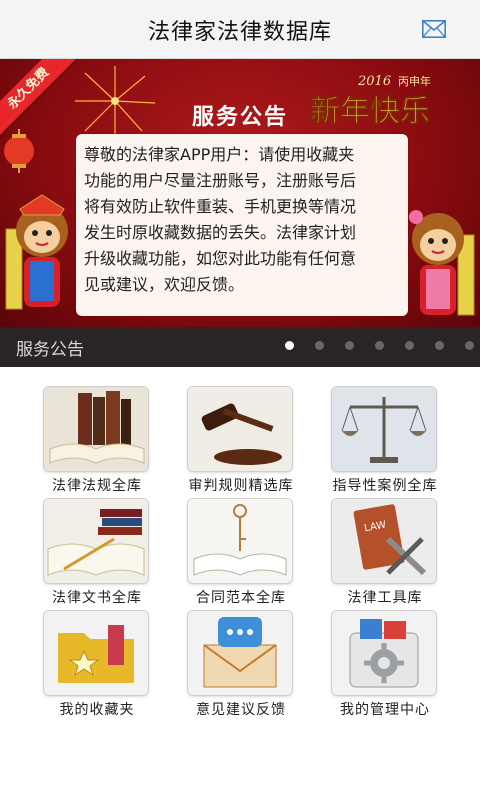  Describe the element at coordinates (220, 232) in the screenshot. I see `notice-line: 发生时原收藏数据的丢失。法律家计划` at that location.